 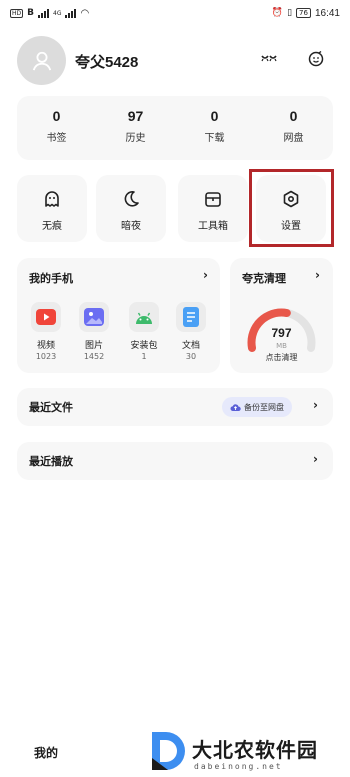 I want to click on stats-card: 0 书签 97 历史 0 下载 0 网盘, so click(x=175, y=128).